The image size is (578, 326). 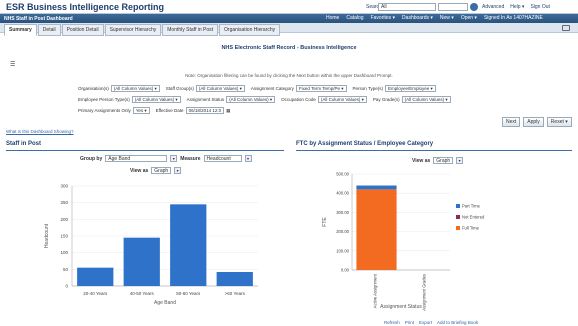 I want to click on prompt-effective-date: Effective Date 06/18/2014 12:0 ▦, so click(x=192, y=110).